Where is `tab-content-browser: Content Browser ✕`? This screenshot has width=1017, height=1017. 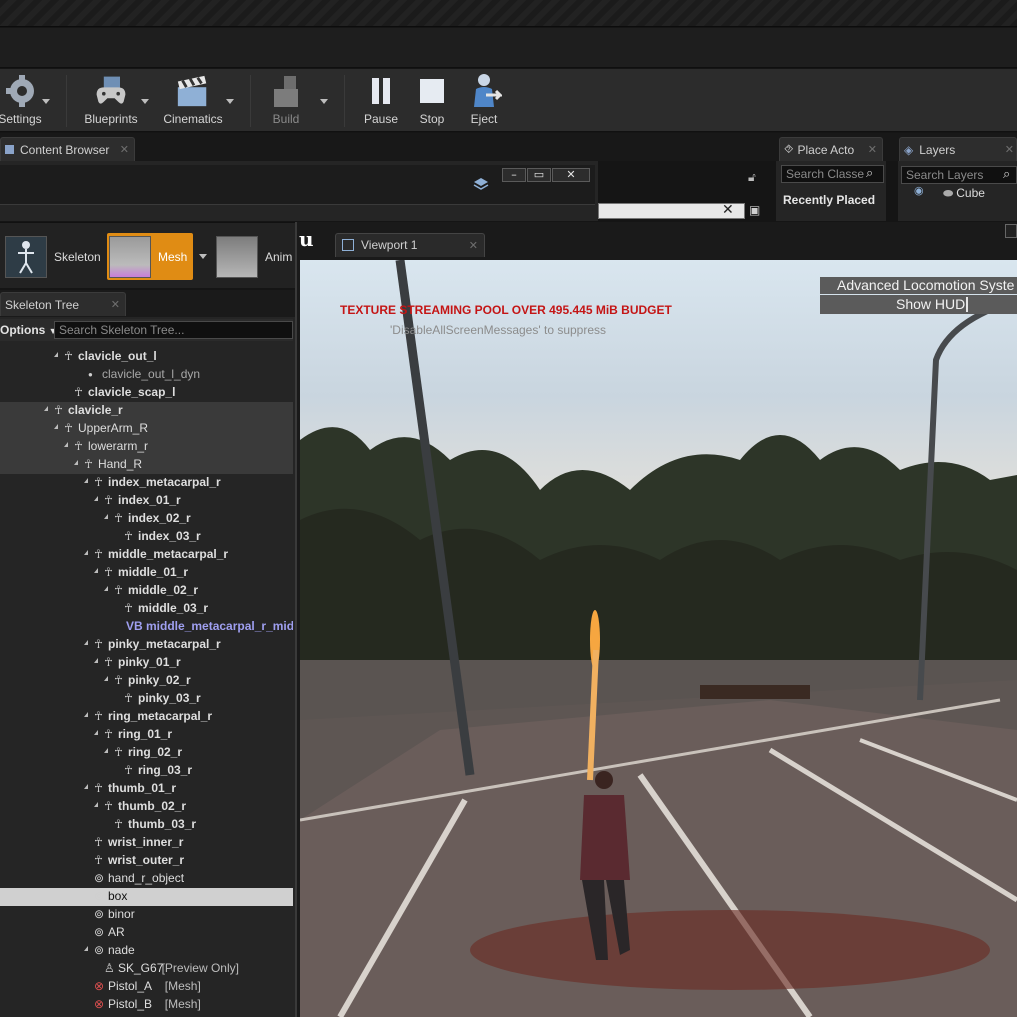 tab-content-browser: Content Browser ✕ is located at coordinates (67, 149).